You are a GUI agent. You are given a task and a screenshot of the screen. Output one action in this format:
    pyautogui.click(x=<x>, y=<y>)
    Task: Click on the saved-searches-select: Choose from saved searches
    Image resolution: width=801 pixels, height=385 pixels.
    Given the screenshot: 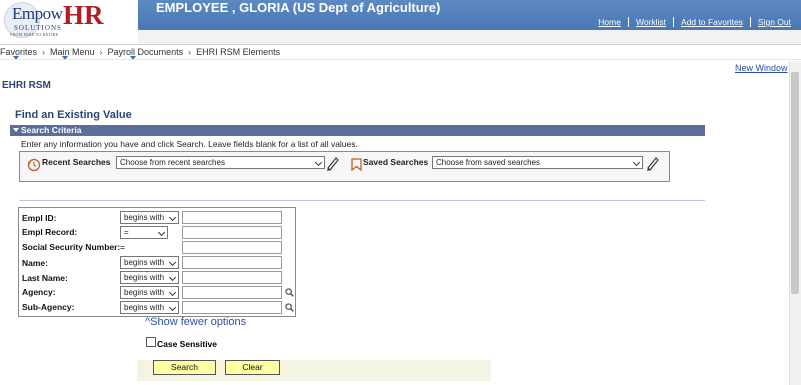 What is the action you would take?
    pyautogui.click(x=537, y=162)
    